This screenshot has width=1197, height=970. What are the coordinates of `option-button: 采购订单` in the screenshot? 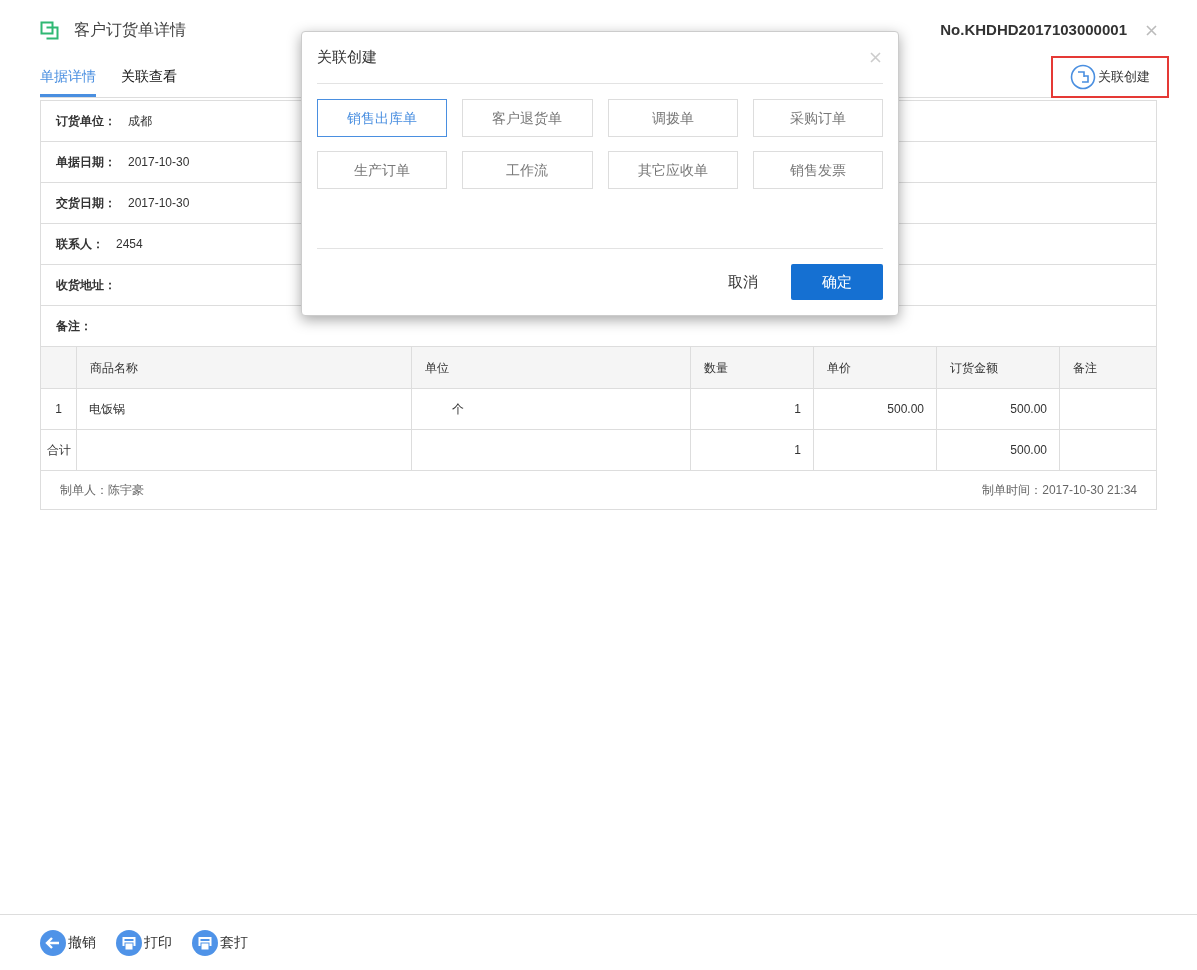 It's located at (817, 118).